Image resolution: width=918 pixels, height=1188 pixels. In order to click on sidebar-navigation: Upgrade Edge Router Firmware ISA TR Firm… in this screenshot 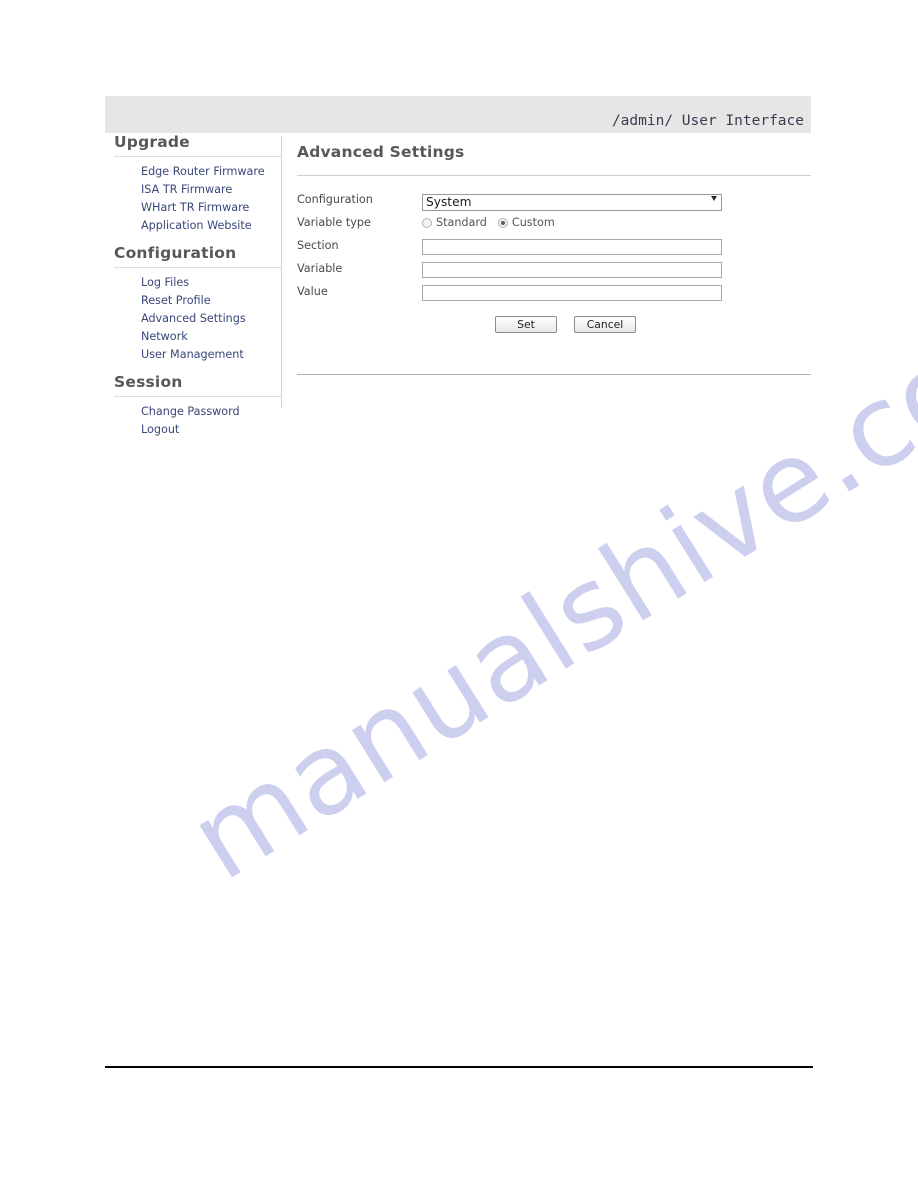, I will do `click(193, 287)`.